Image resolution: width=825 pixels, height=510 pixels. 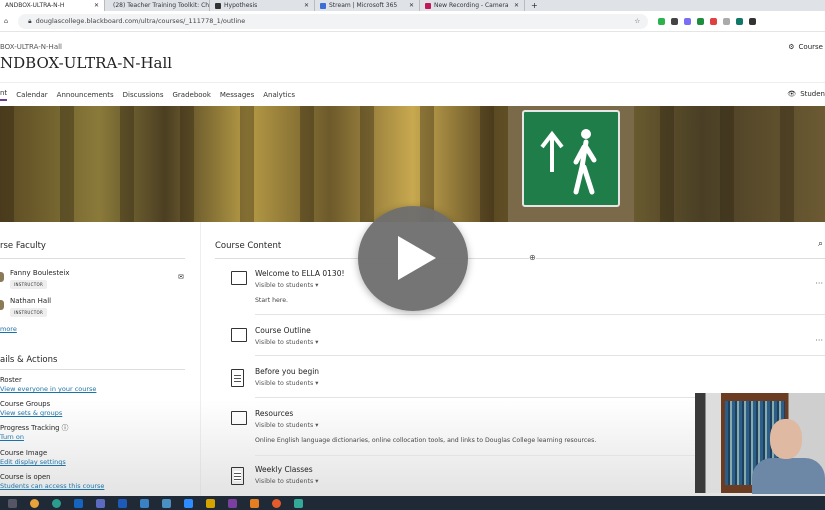 What do you see at coordinates (283, 330) in the screenshot?
I see `item-title: Course Outline` at bounding box center [283, 330].